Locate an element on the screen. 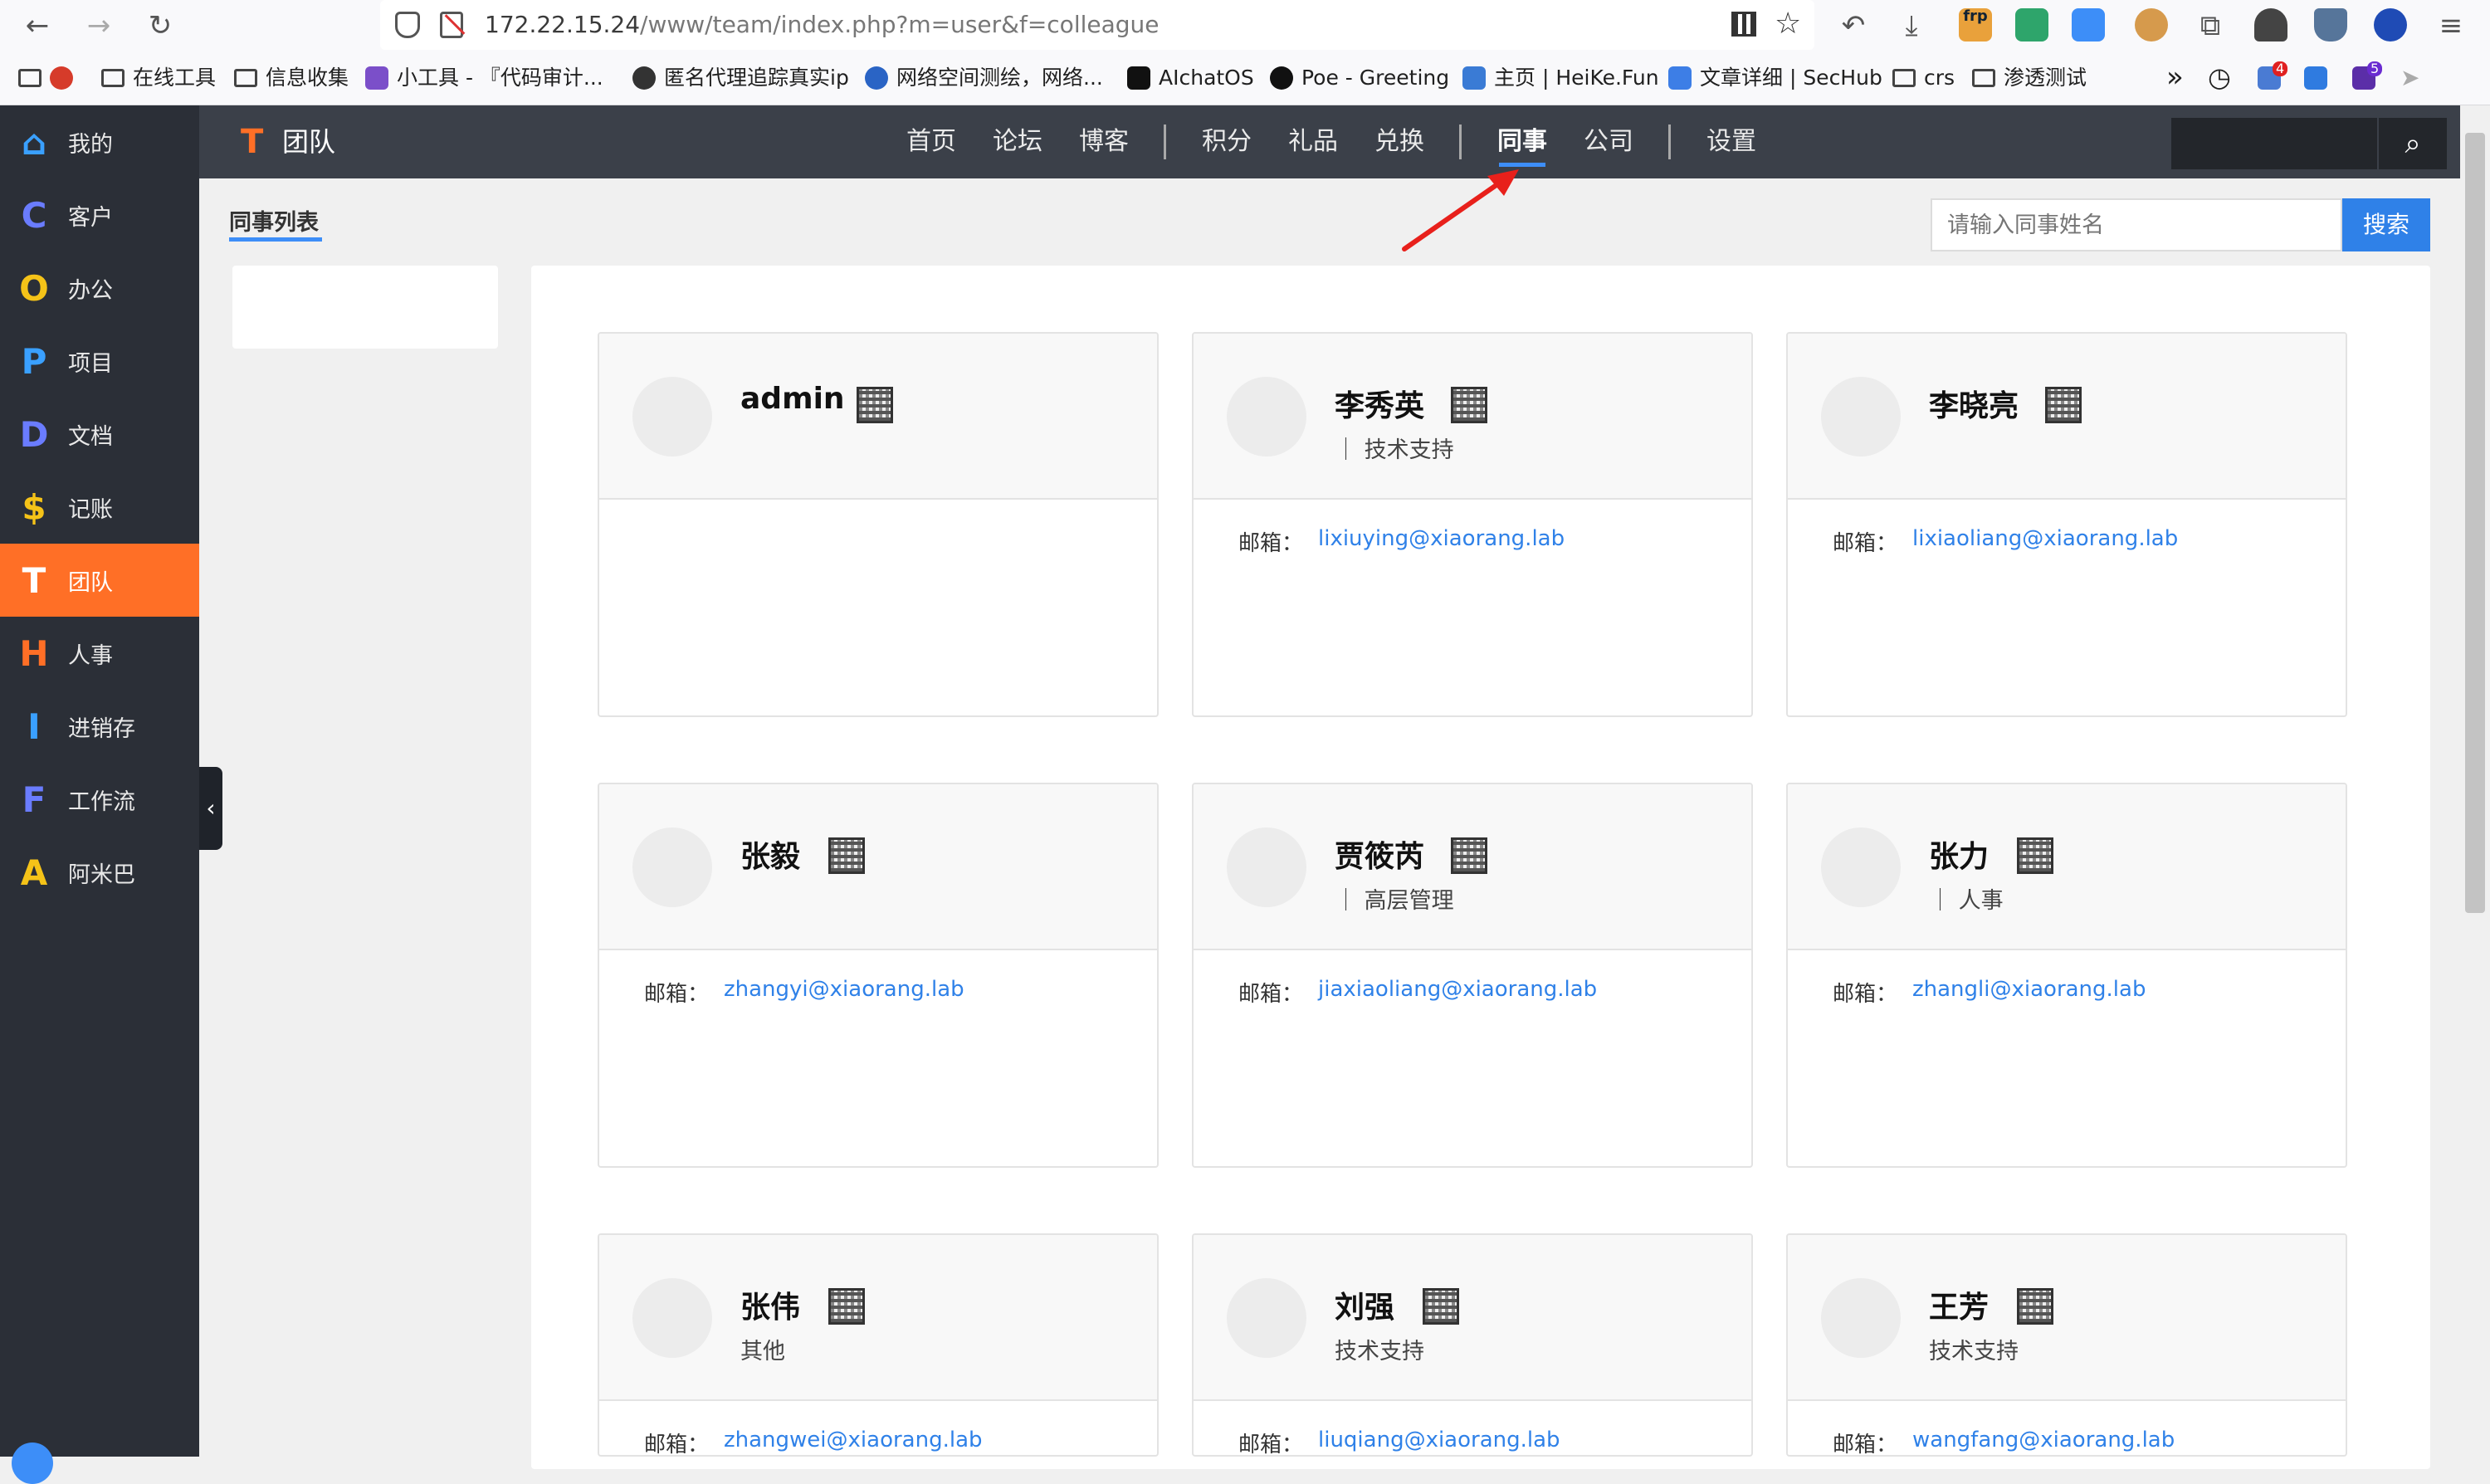  forward-icon: → is located at coordinates (99, 26).